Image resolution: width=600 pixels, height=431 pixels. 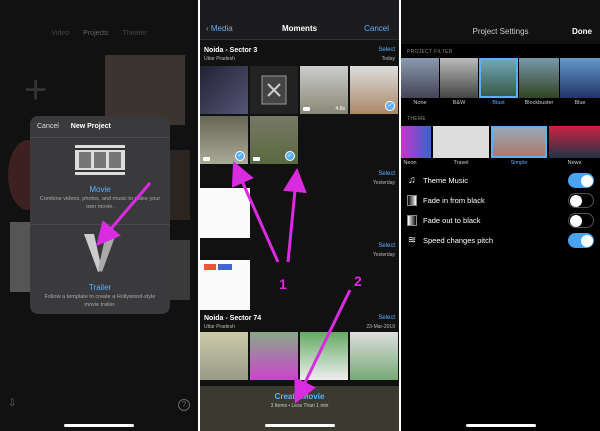 What do you see at coordinates (100, 189) in the screenshot?
I see `movie-label: Movie` at bounding box center [100, 189].